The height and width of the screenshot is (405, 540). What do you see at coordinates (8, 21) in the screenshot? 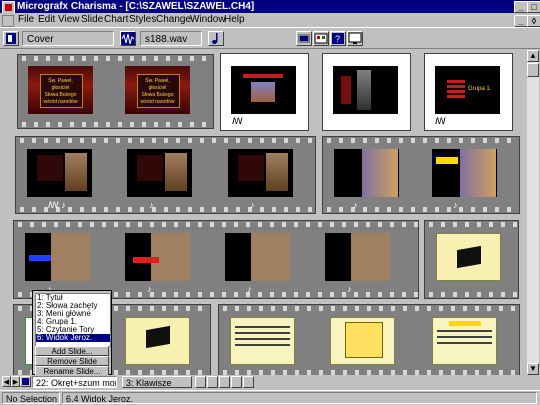
I see `document-icon` at bounding box center [8, 21].